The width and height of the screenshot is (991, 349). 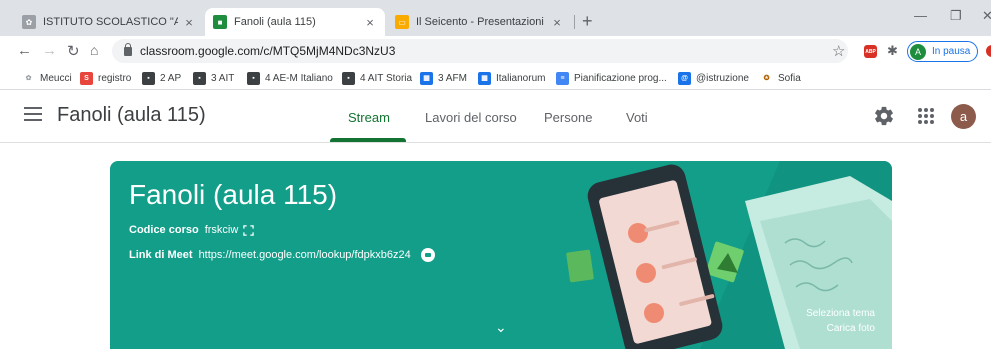 I want to click on school-favicon-icon: ✿, so click(x=29, y=22).